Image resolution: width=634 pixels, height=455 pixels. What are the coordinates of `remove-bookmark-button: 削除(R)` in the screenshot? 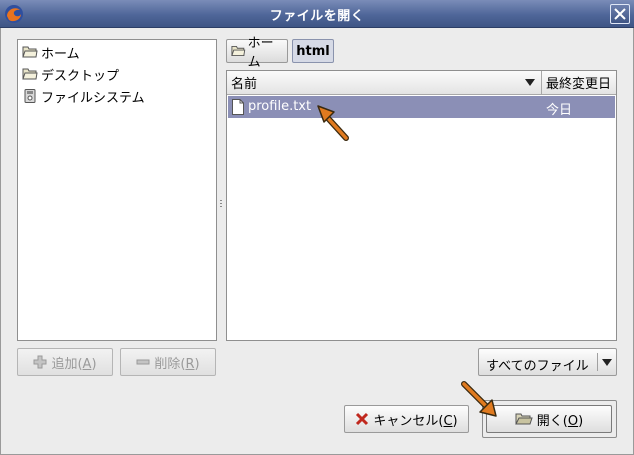 It's located at (168, 362).